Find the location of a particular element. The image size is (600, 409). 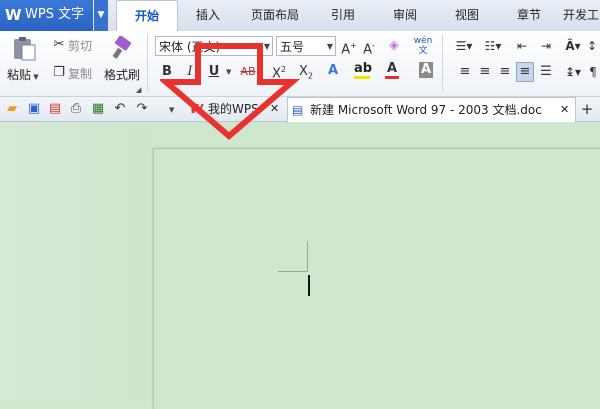

align-left-icon: ≡ is located at coordinates (465, 72).